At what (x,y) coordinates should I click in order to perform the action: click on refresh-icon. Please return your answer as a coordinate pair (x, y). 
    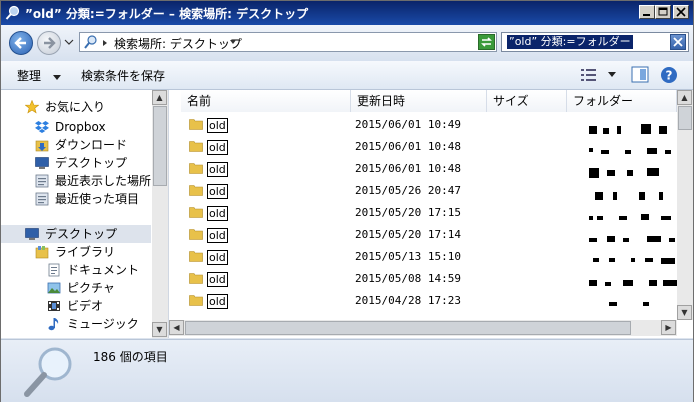
    Looking at the image, I should click on (486, 42).